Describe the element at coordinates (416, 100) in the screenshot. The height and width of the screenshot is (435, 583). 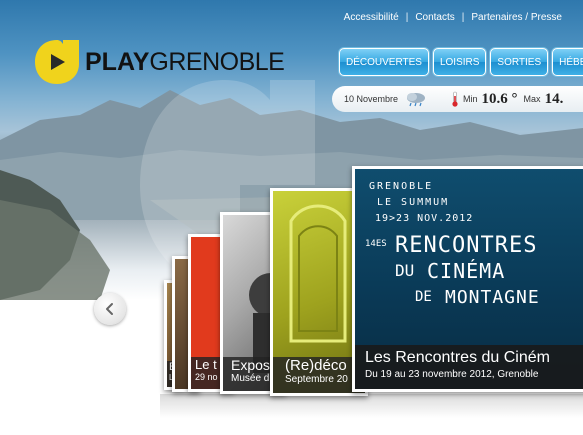
I see `rain-cloud-icon` at that location.